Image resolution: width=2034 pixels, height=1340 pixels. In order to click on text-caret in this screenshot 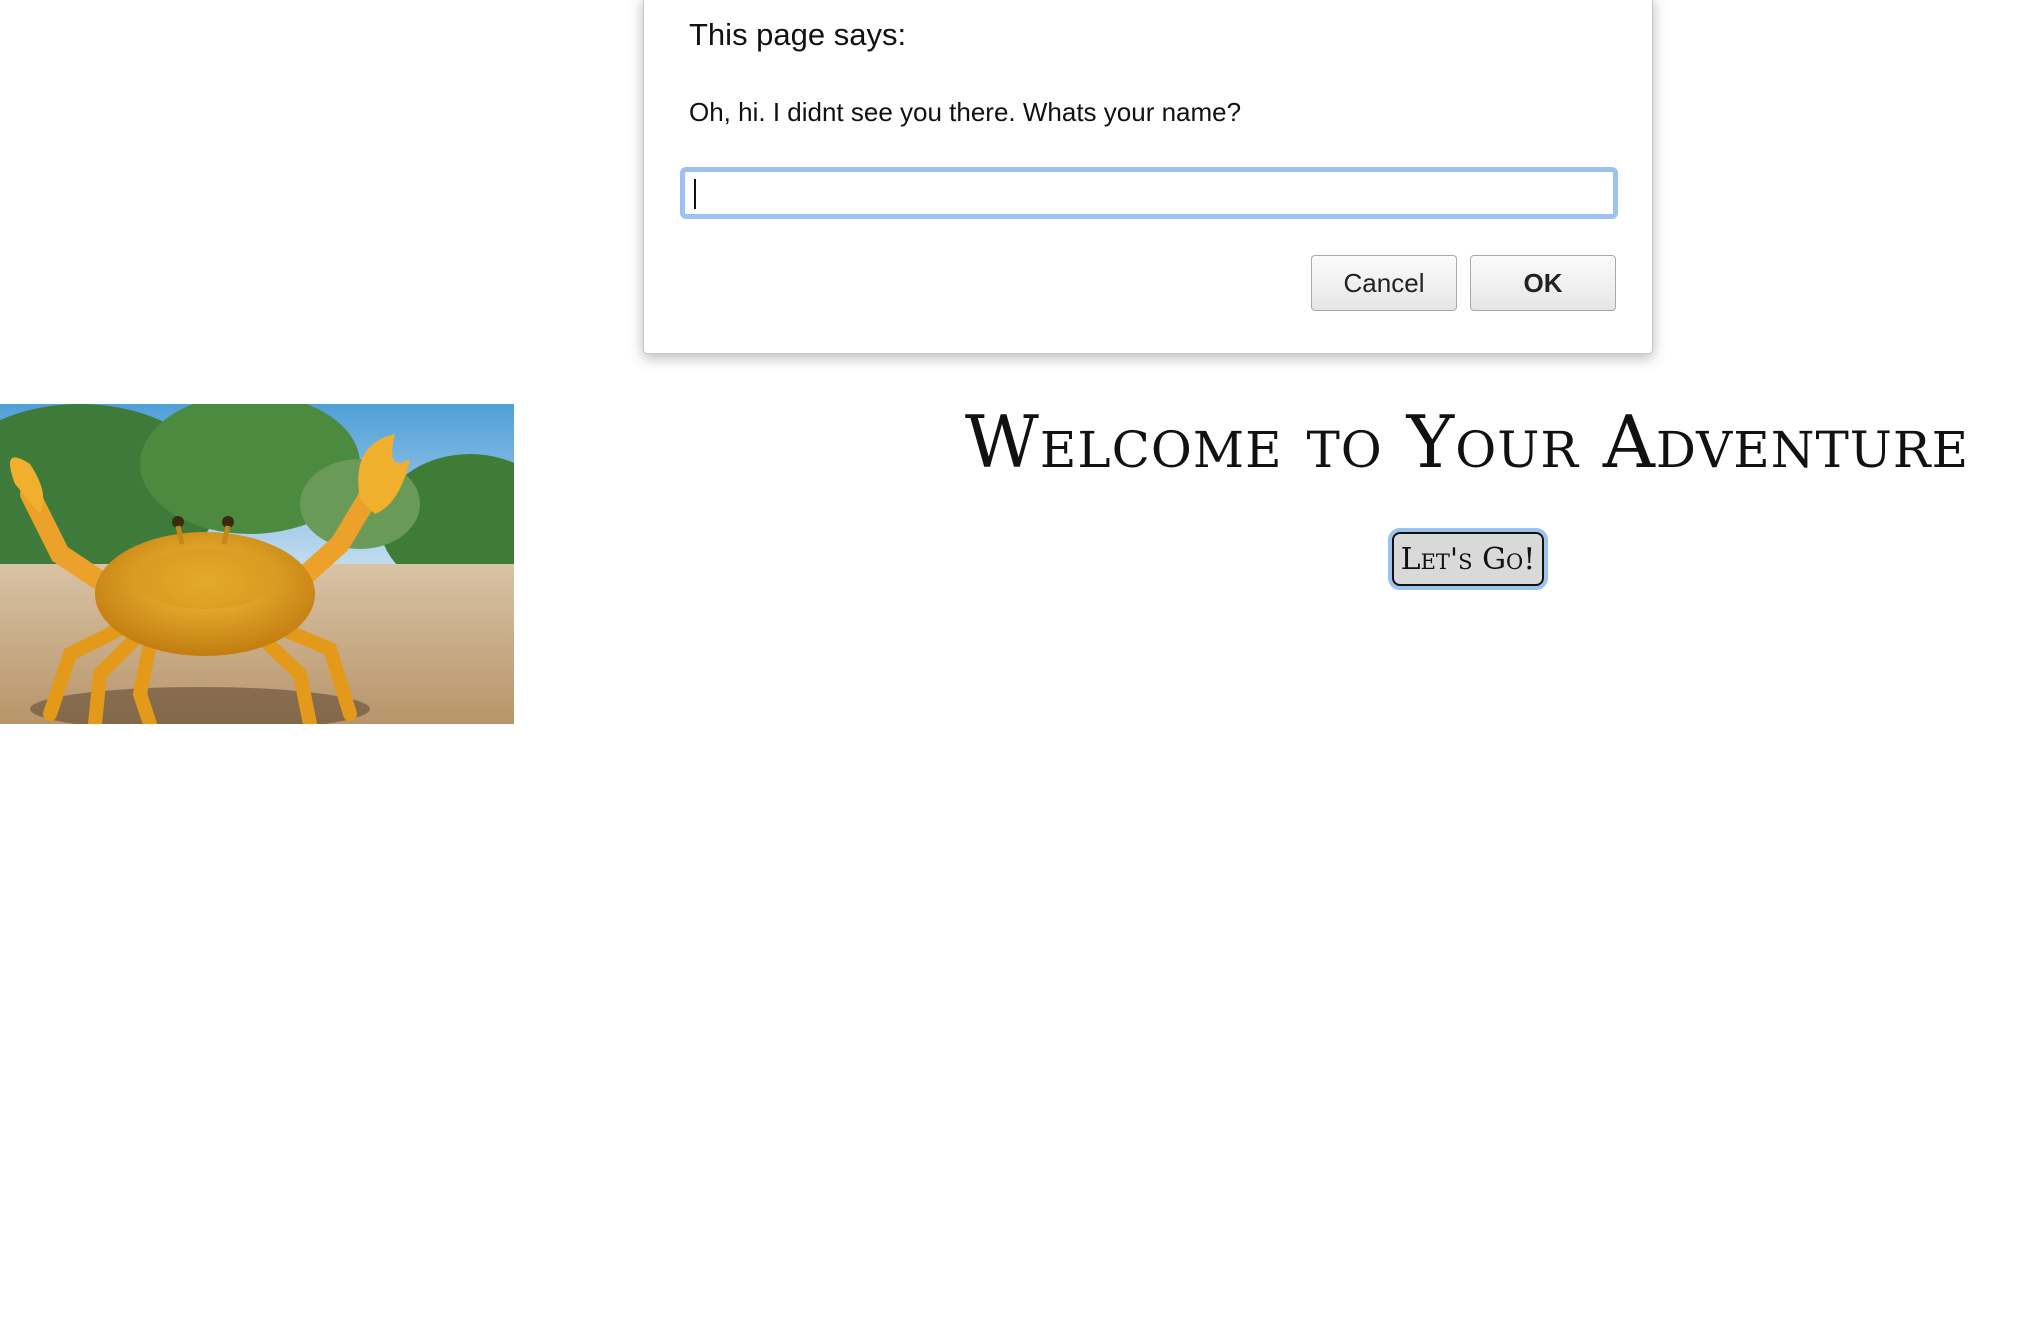, I will do `click(695, 194)`.